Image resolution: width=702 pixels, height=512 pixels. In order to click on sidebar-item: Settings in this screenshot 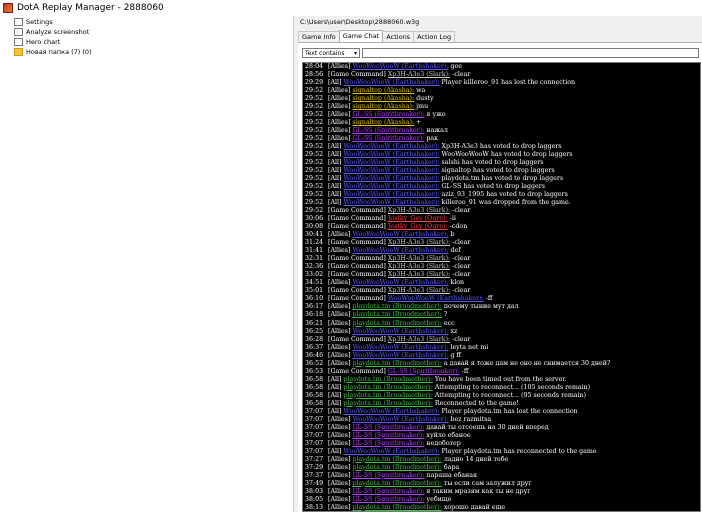, I will do `click(146, 22)`.